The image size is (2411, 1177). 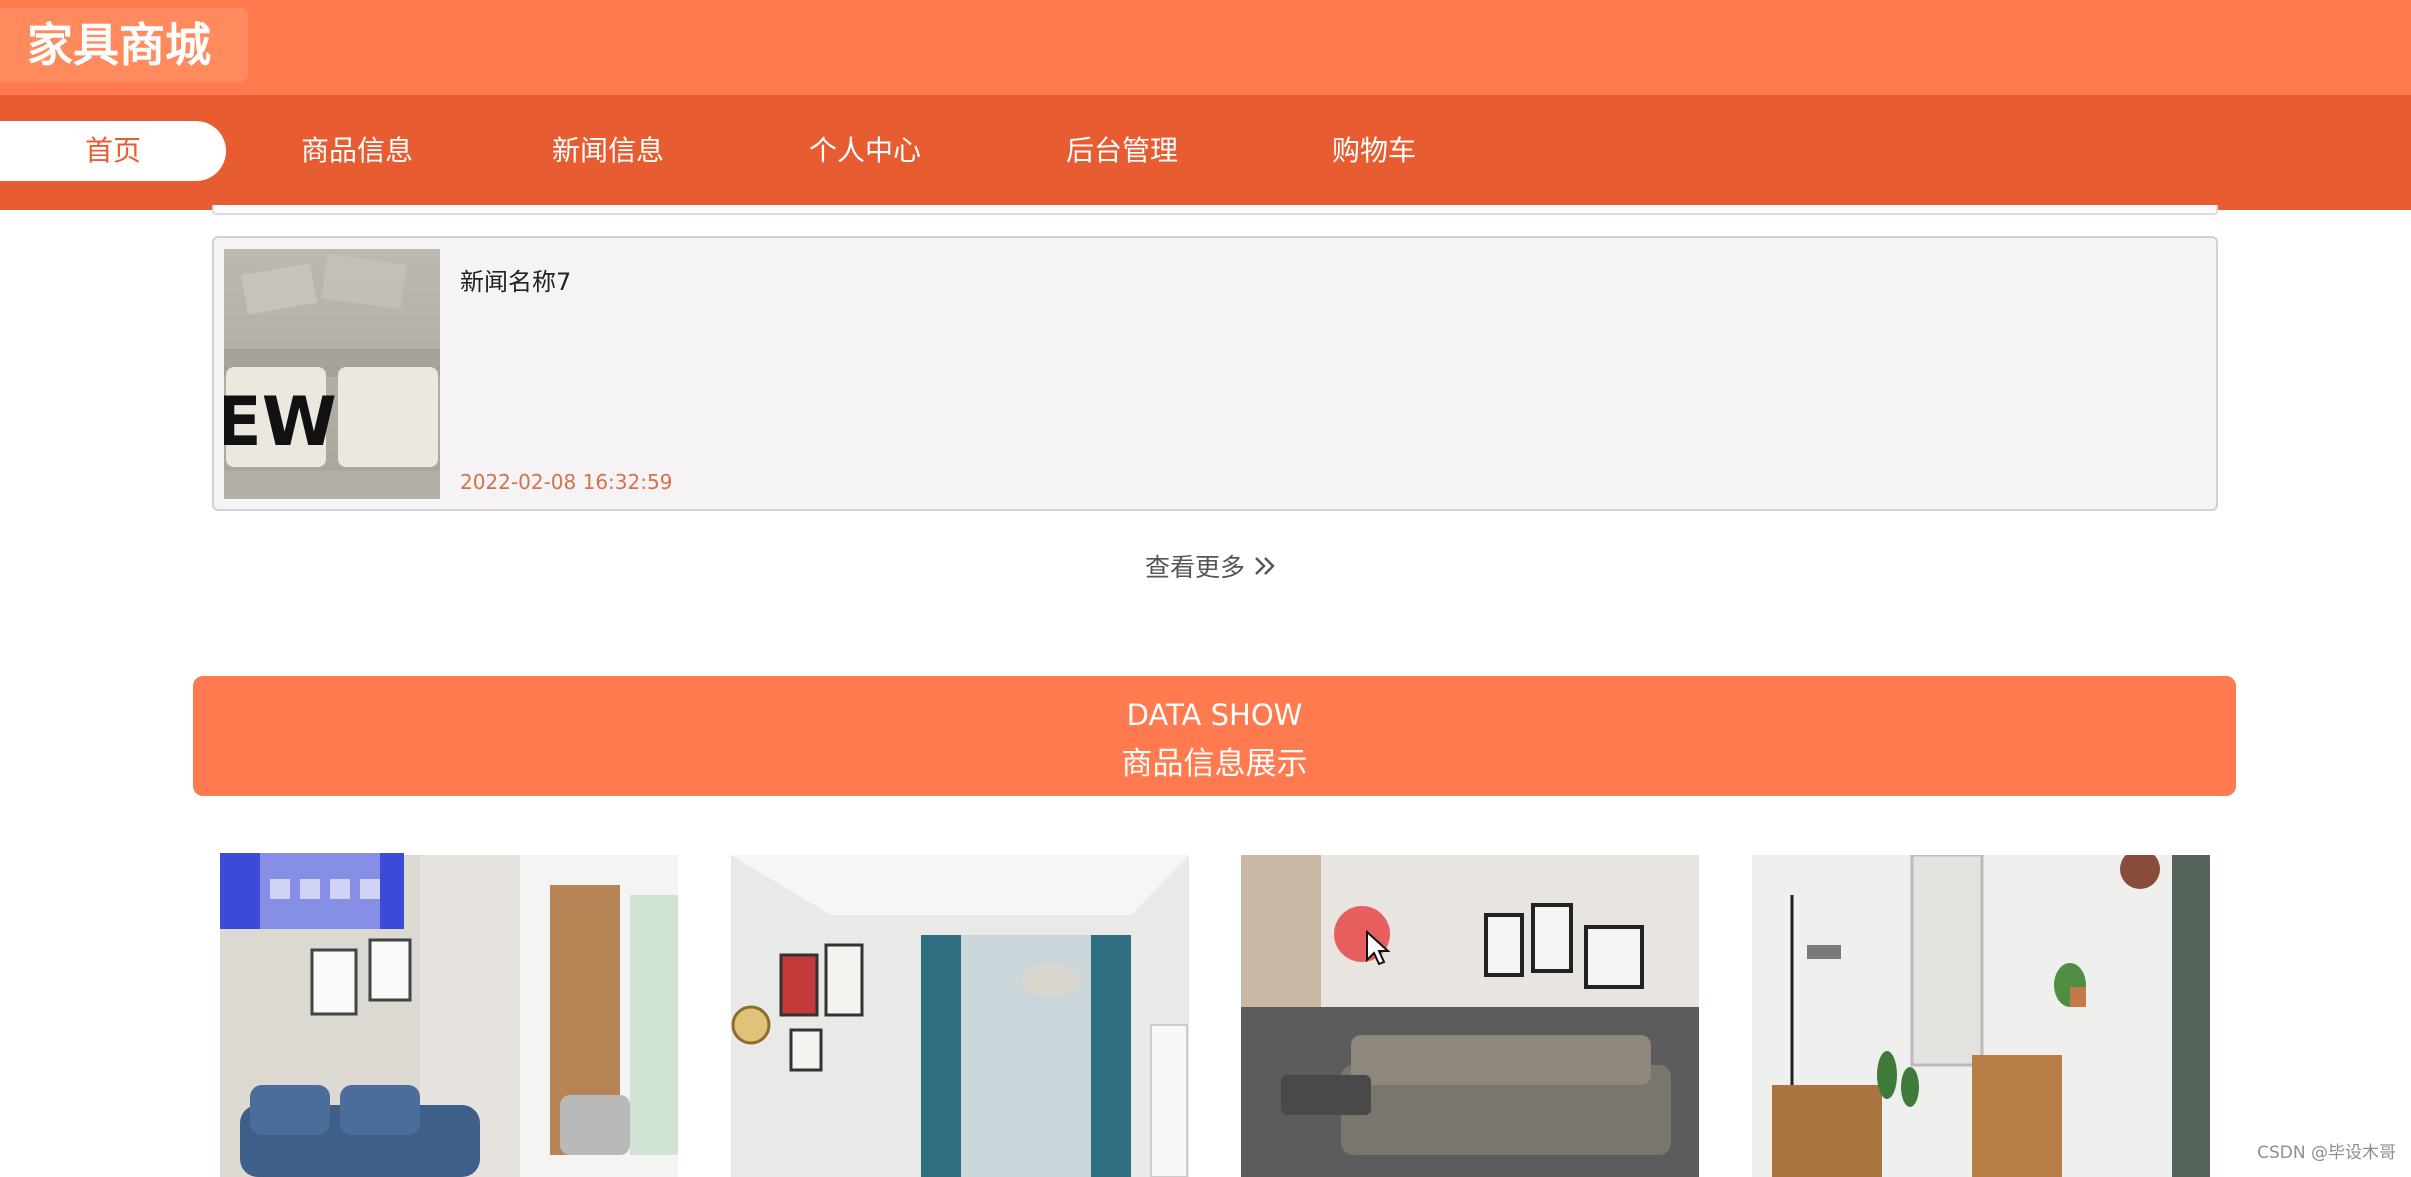 What do you see at coordinates (1214, 715) in the screenshot?
I see `section-title-en: DATA SHOW` at bounding box center [1214, 715].